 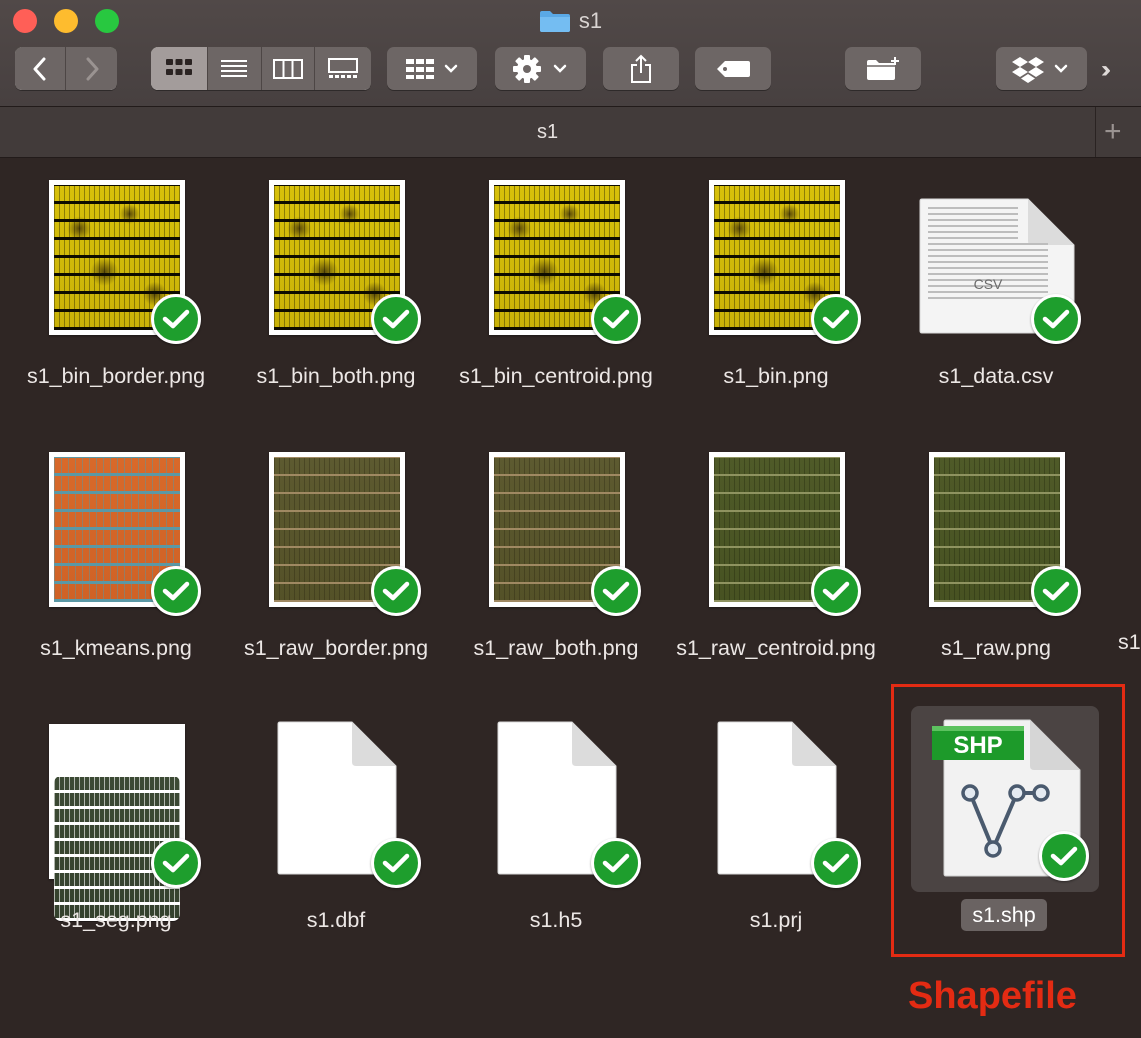 I want to click on column-view-button, so click(x=288, y=68).